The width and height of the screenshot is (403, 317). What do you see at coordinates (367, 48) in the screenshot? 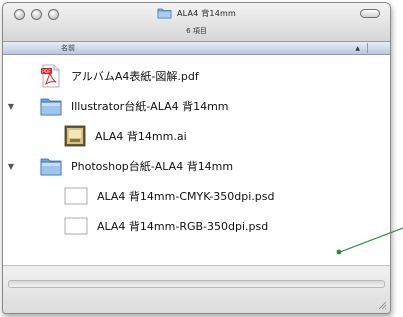
I see `column-separator` at bounding box center [367, 48].